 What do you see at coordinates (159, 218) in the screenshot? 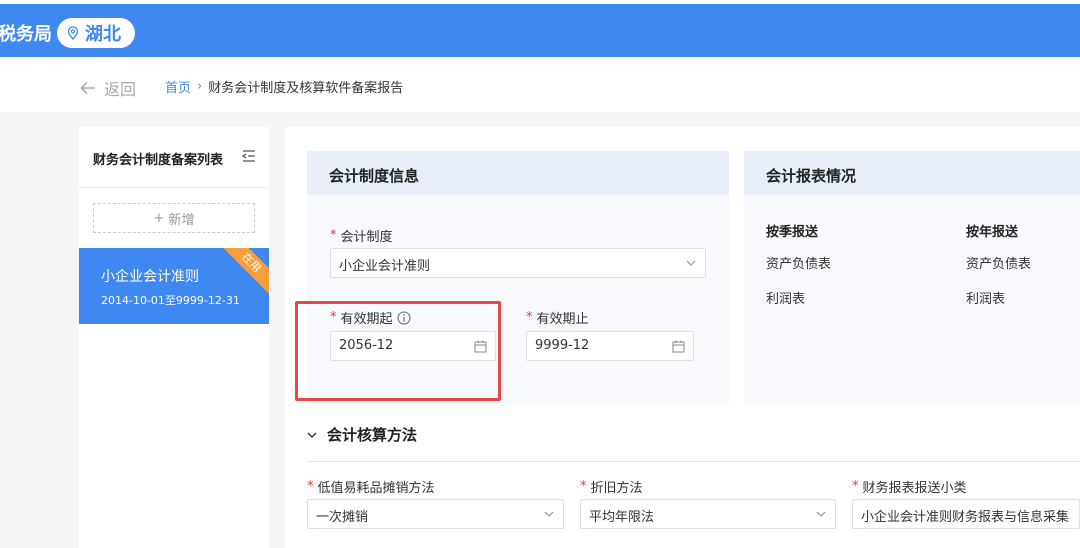
I see `plus-icon: +` at bounding box center [159, 218].